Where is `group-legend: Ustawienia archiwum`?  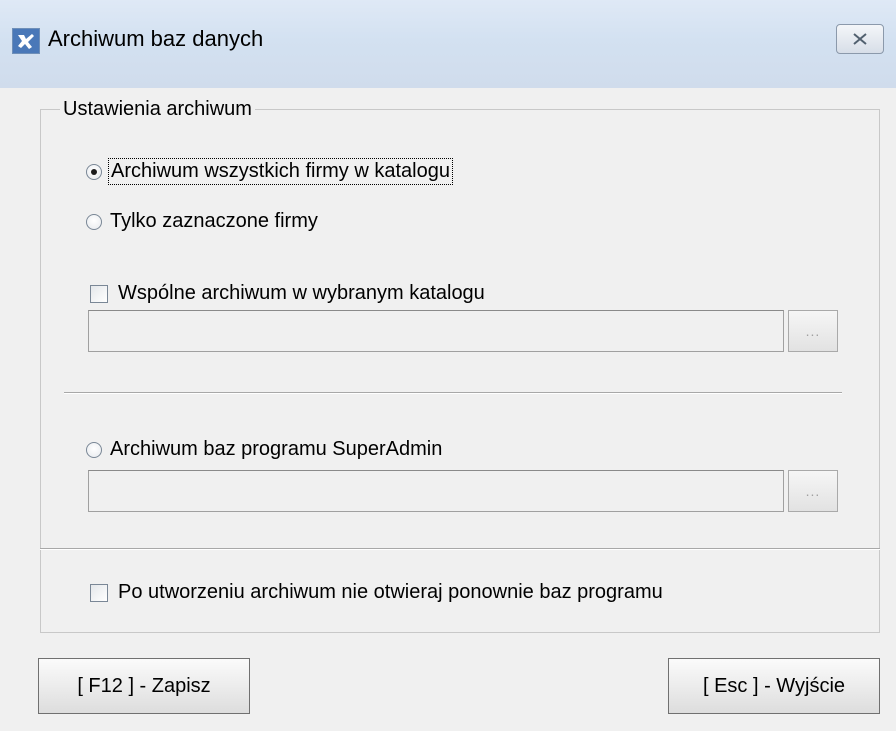 group-legend: Ustawienia archiwum is located at coordinates (157, 109).